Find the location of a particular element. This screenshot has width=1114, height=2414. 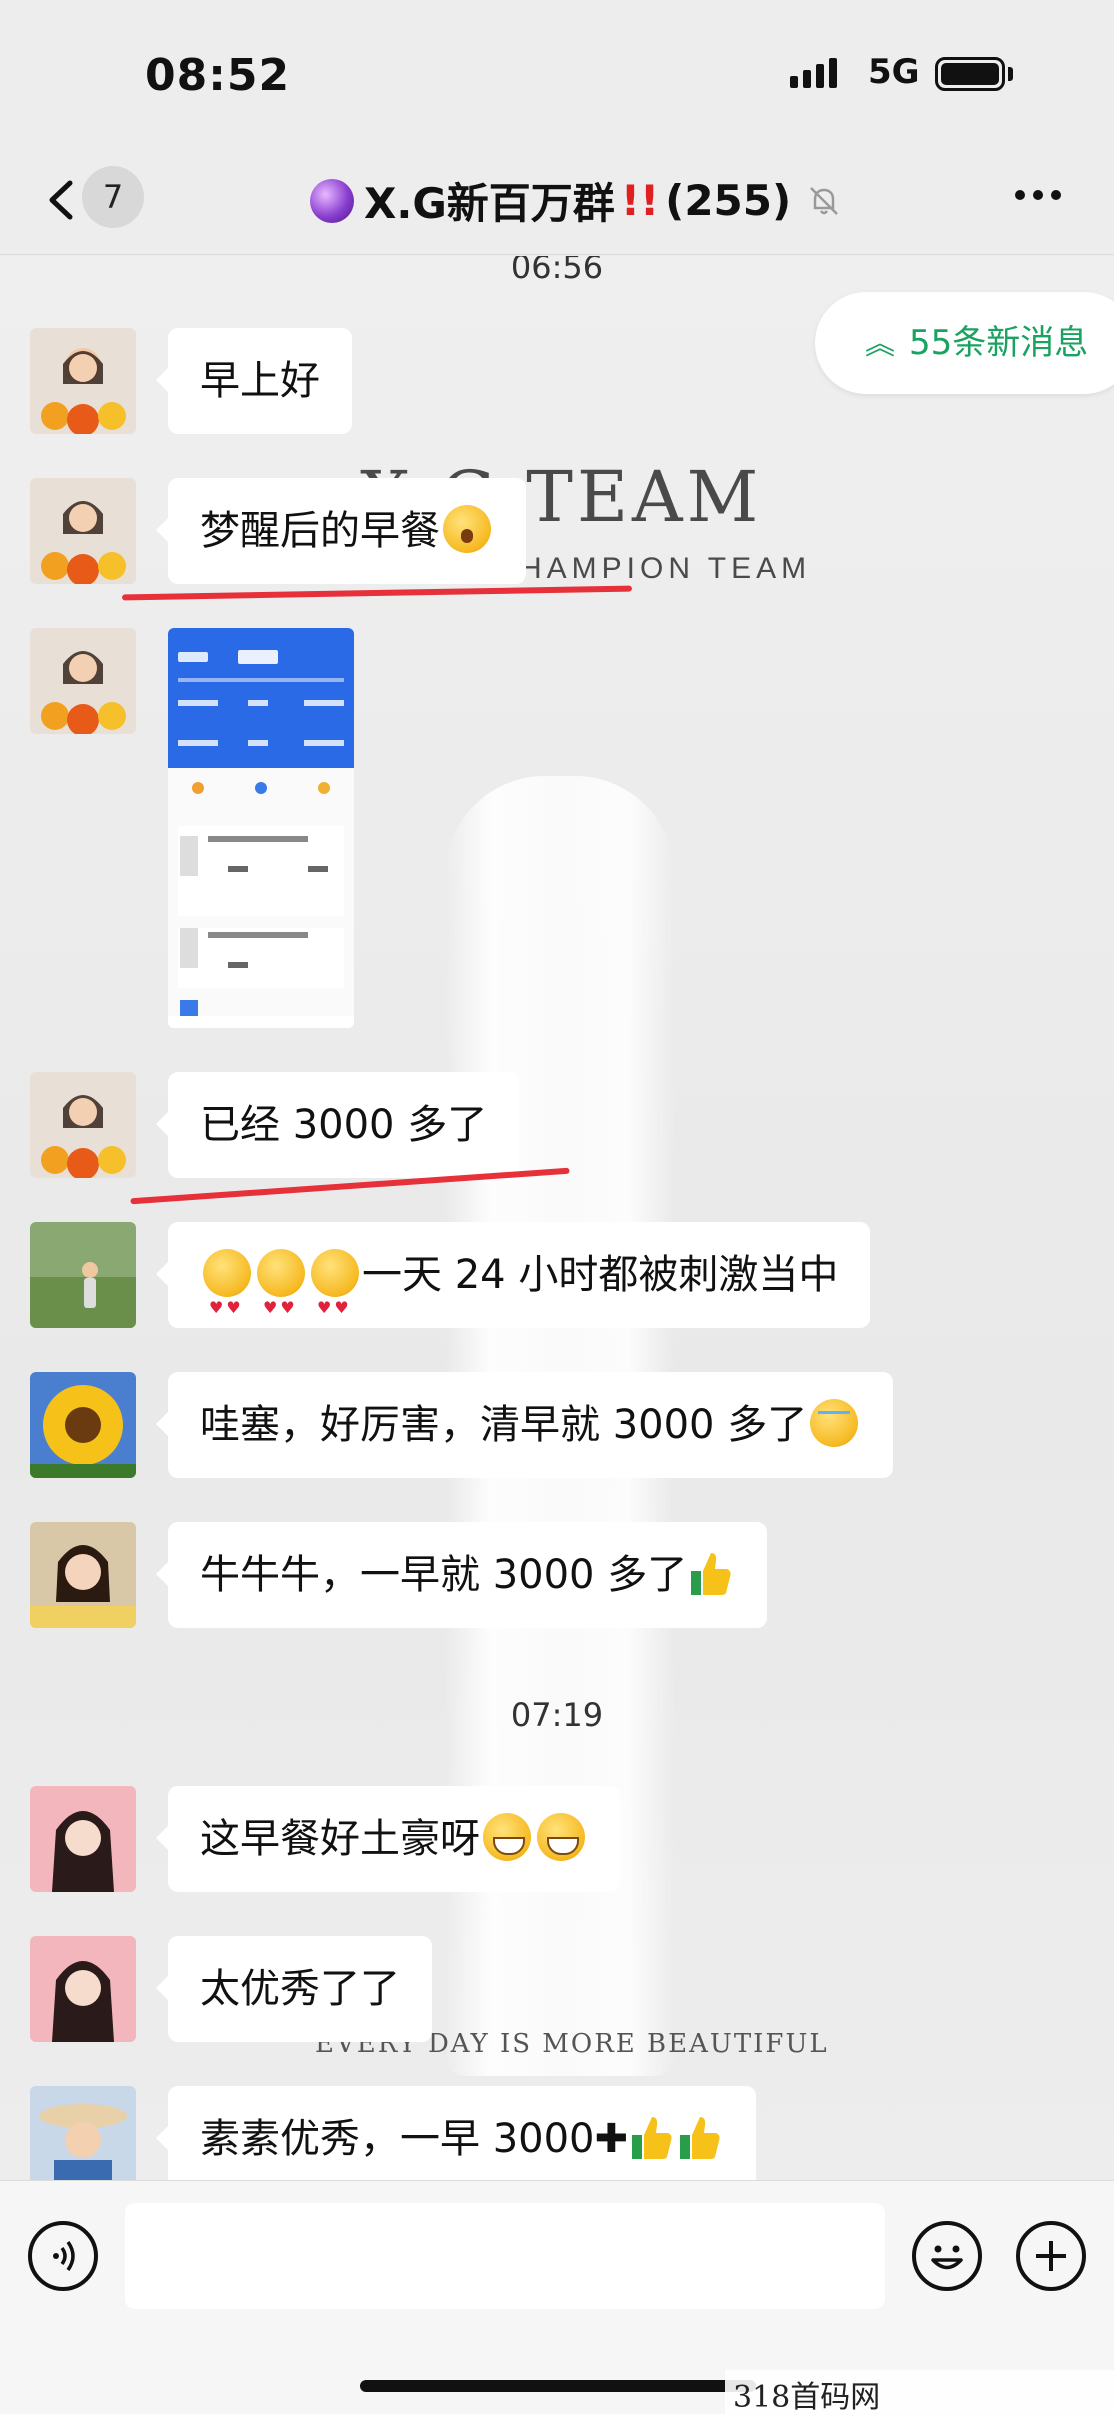

more-functions-button is located at coordinates (1051, 2256).